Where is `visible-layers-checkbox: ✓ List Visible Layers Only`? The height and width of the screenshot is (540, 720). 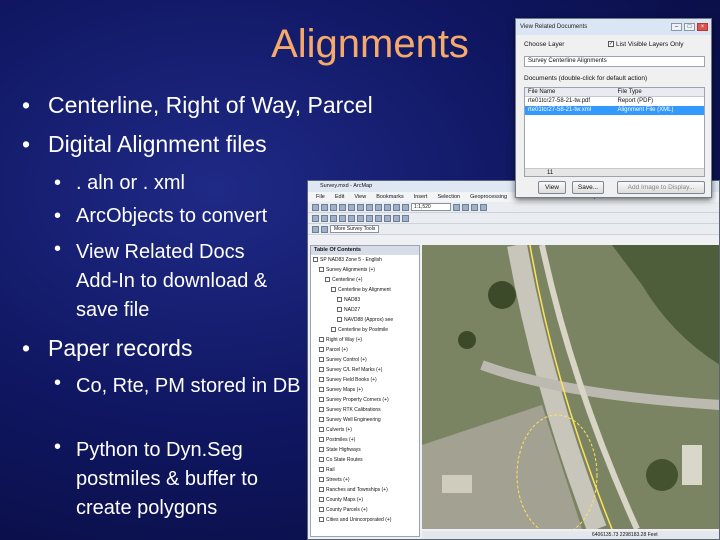
visible-layers-checkbox: ✓ List Visible Layers Only is located at coordinates (645, 44).